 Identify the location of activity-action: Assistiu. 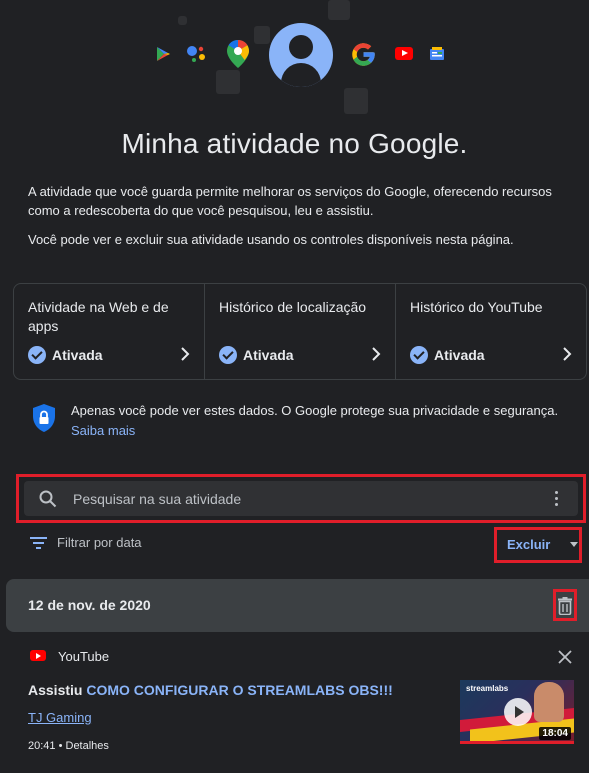
(57, 690).